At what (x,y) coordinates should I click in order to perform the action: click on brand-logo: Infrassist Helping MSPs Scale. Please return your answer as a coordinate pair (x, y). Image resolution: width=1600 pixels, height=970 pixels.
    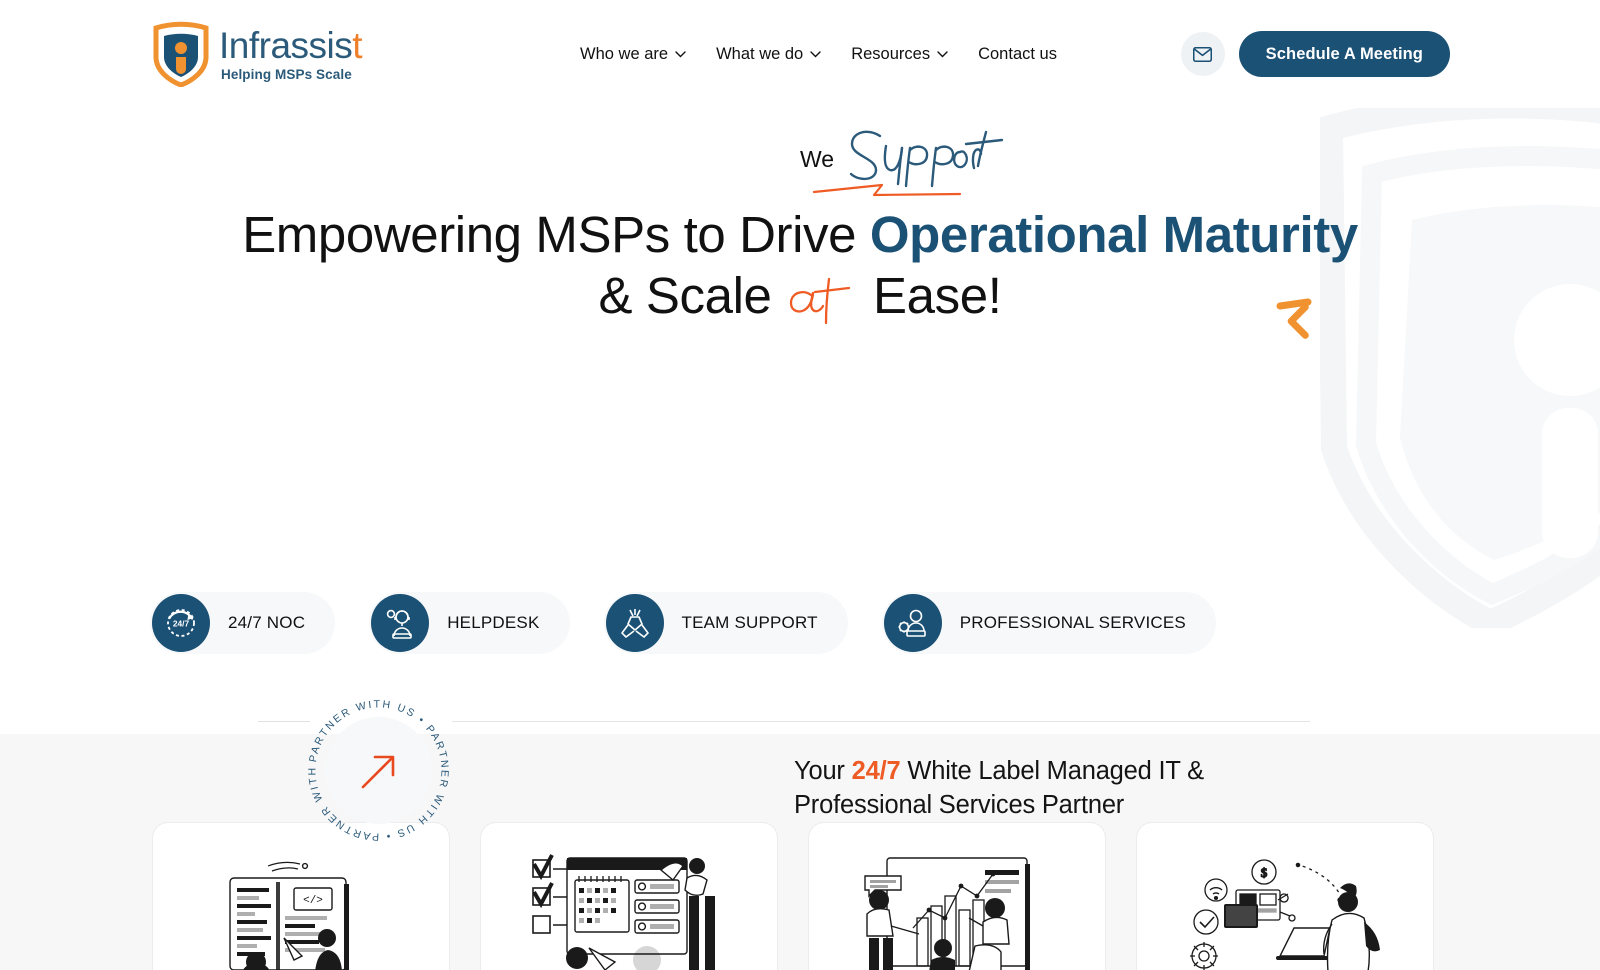
    Looking at the image, I should click on (257, 54).